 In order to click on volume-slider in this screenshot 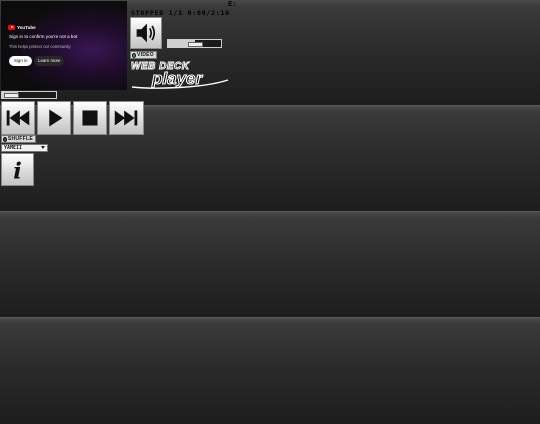, I will do `click(194, 43)`.